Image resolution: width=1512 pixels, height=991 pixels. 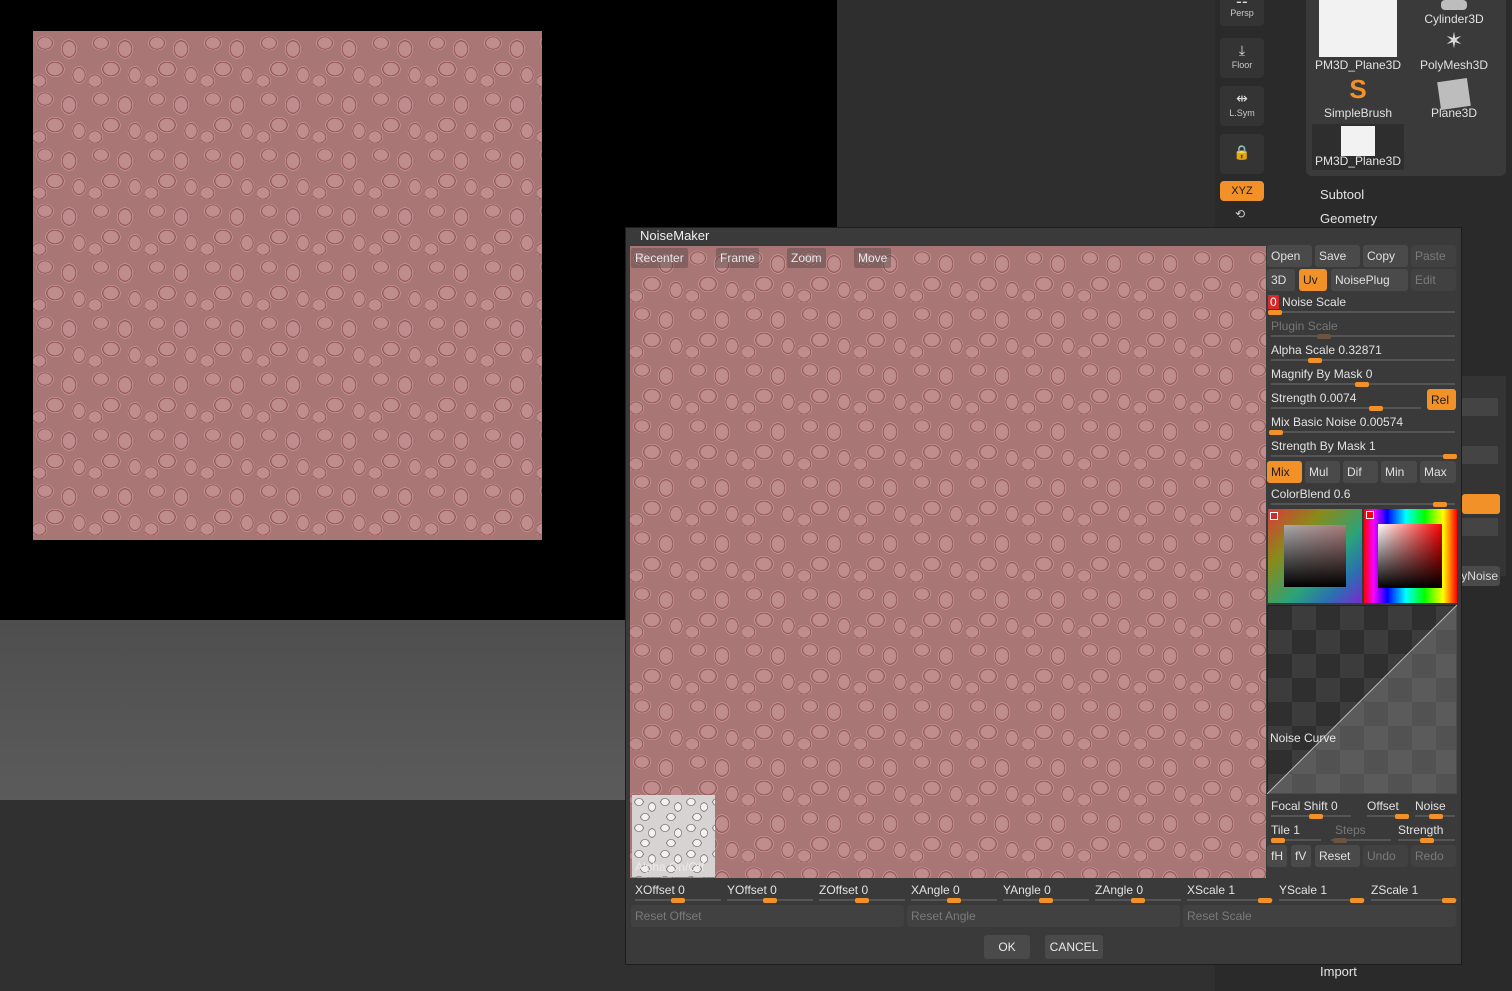 I want to click on flip-h-button: fH, so click(x=1277, y=856).